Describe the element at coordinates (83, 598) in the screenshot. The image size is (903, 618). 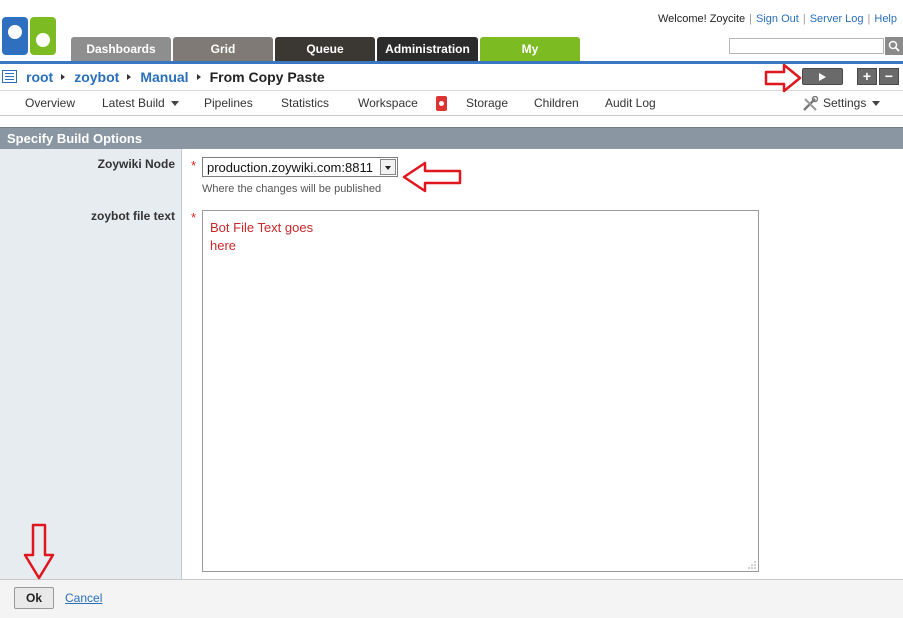
I see `cancel-link: Cancel` at that location.